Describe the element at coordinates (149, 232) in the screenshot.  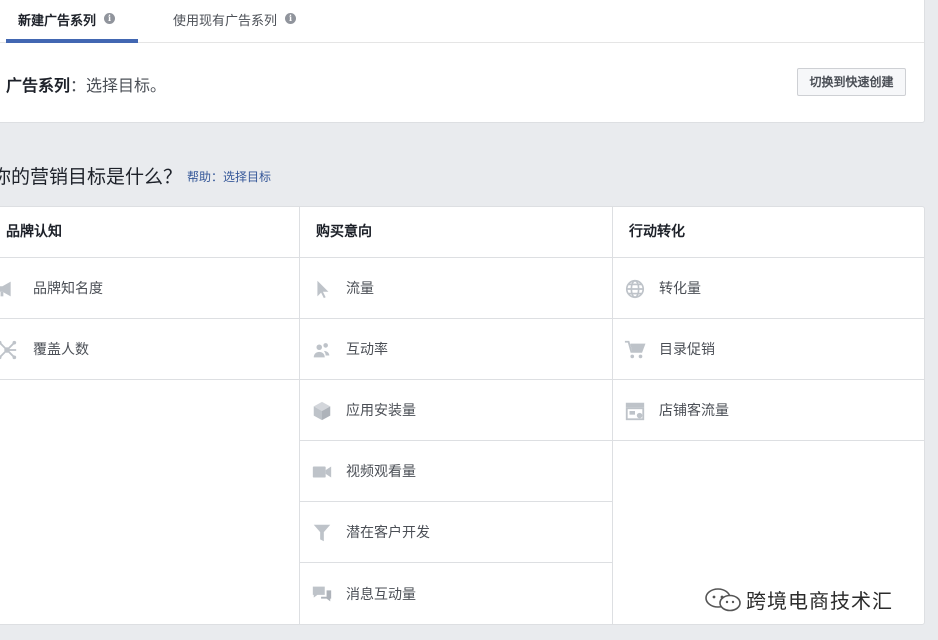
I see `column-header: 品牌认知` at that location.